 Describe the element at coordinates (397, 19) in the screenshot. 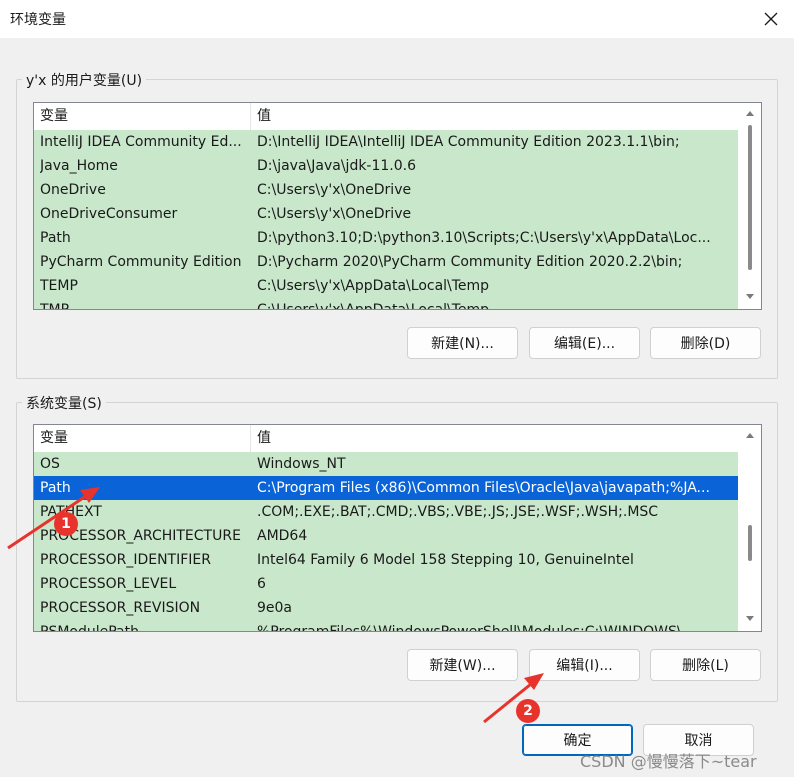

I see `title-bar: 环境变量` at that location.